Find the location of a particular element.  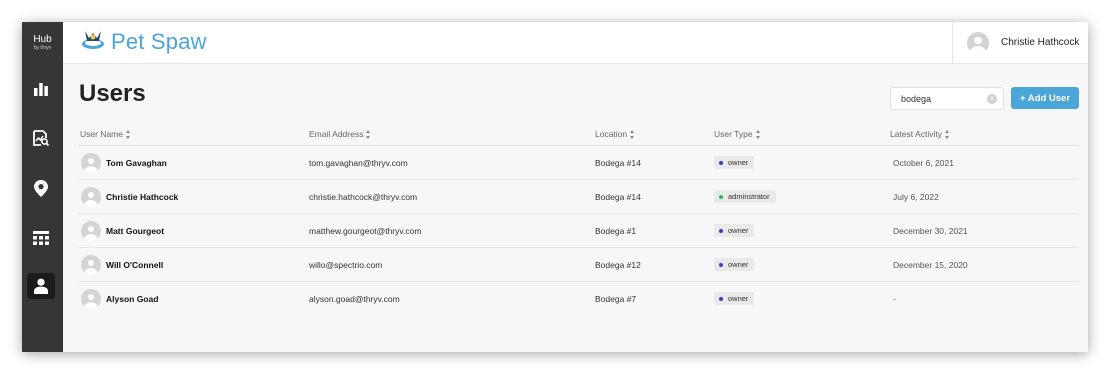

brand-name: Pet Spaw is located at coordinates (159, 41).